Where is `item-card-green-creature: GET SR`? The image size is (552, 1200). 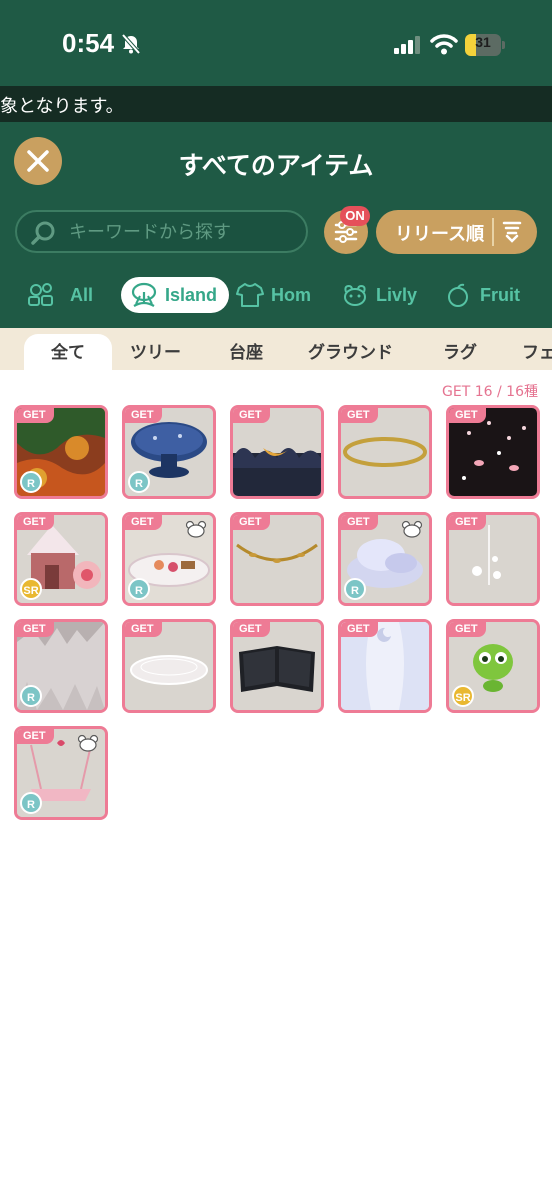 item-card-green-creature: GET SR is located at coordinates (493, 666).